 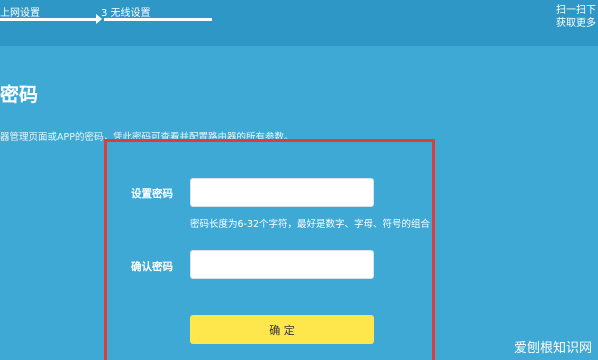 I want to click on page-title: 密码, so click(x=19, y=95).